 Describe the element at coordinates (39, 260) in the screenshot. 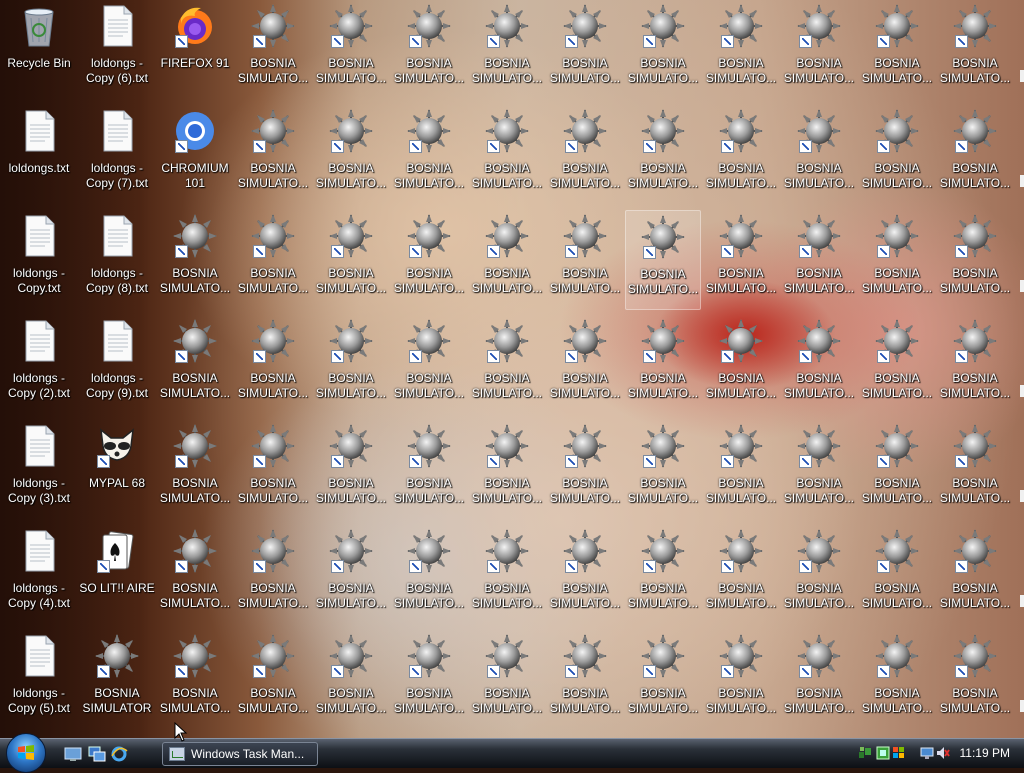

I see `txt-copy: loldongs - Copy.txt` at that location.